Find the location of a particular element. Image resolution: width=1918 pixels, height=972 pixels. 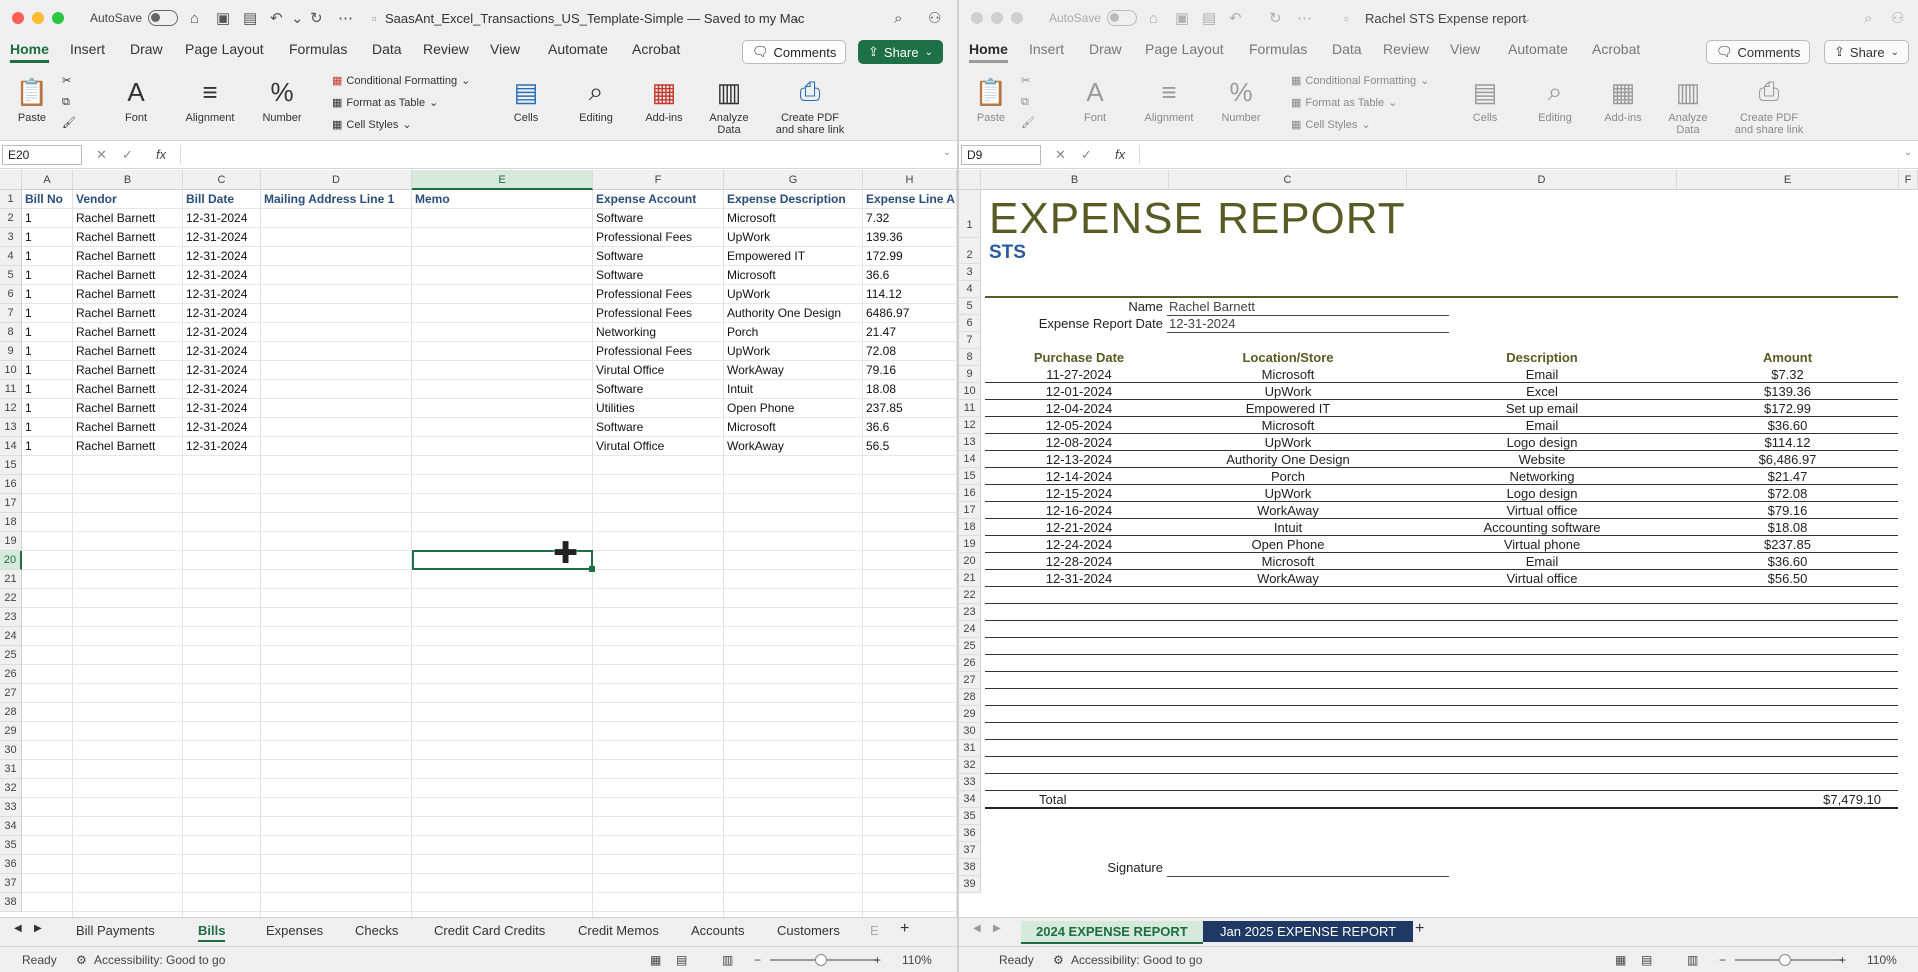

column-header: E is located at coordinates (502, 180).